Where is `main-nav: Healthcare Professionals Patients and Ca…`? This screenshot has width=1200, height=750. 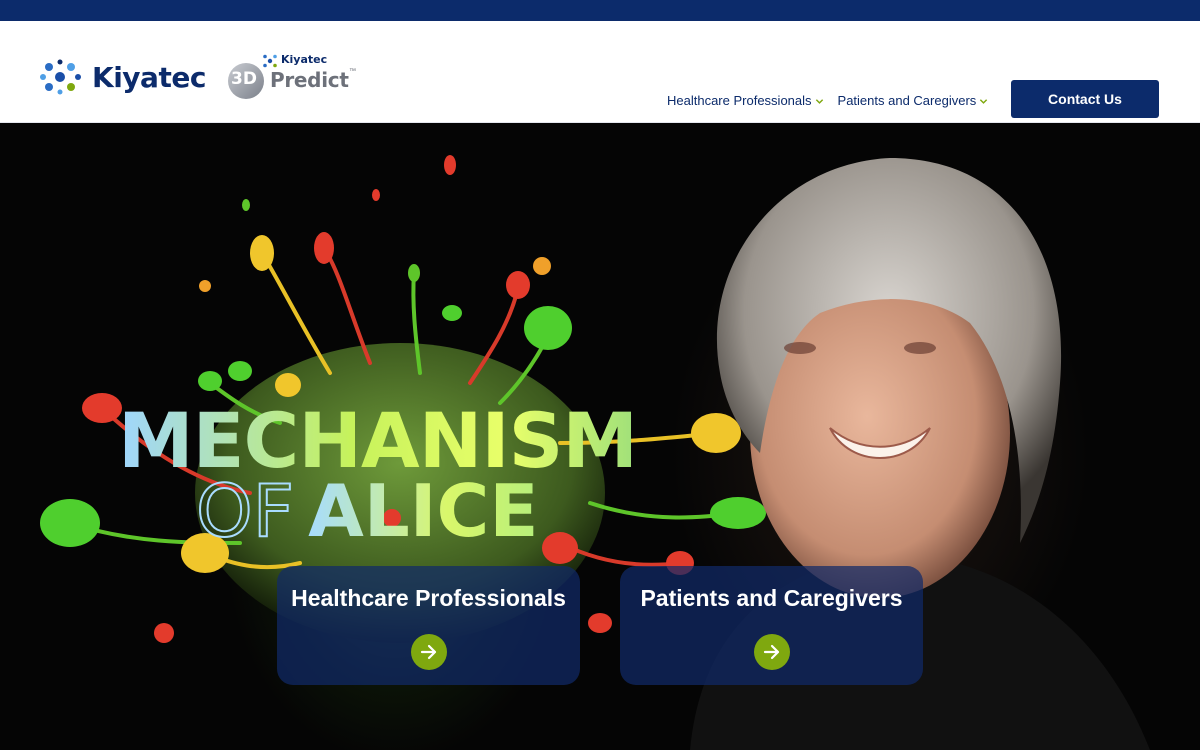
main-nav: Healthcare Professionals Patients and Ca… is located at coordinates (834, 100).